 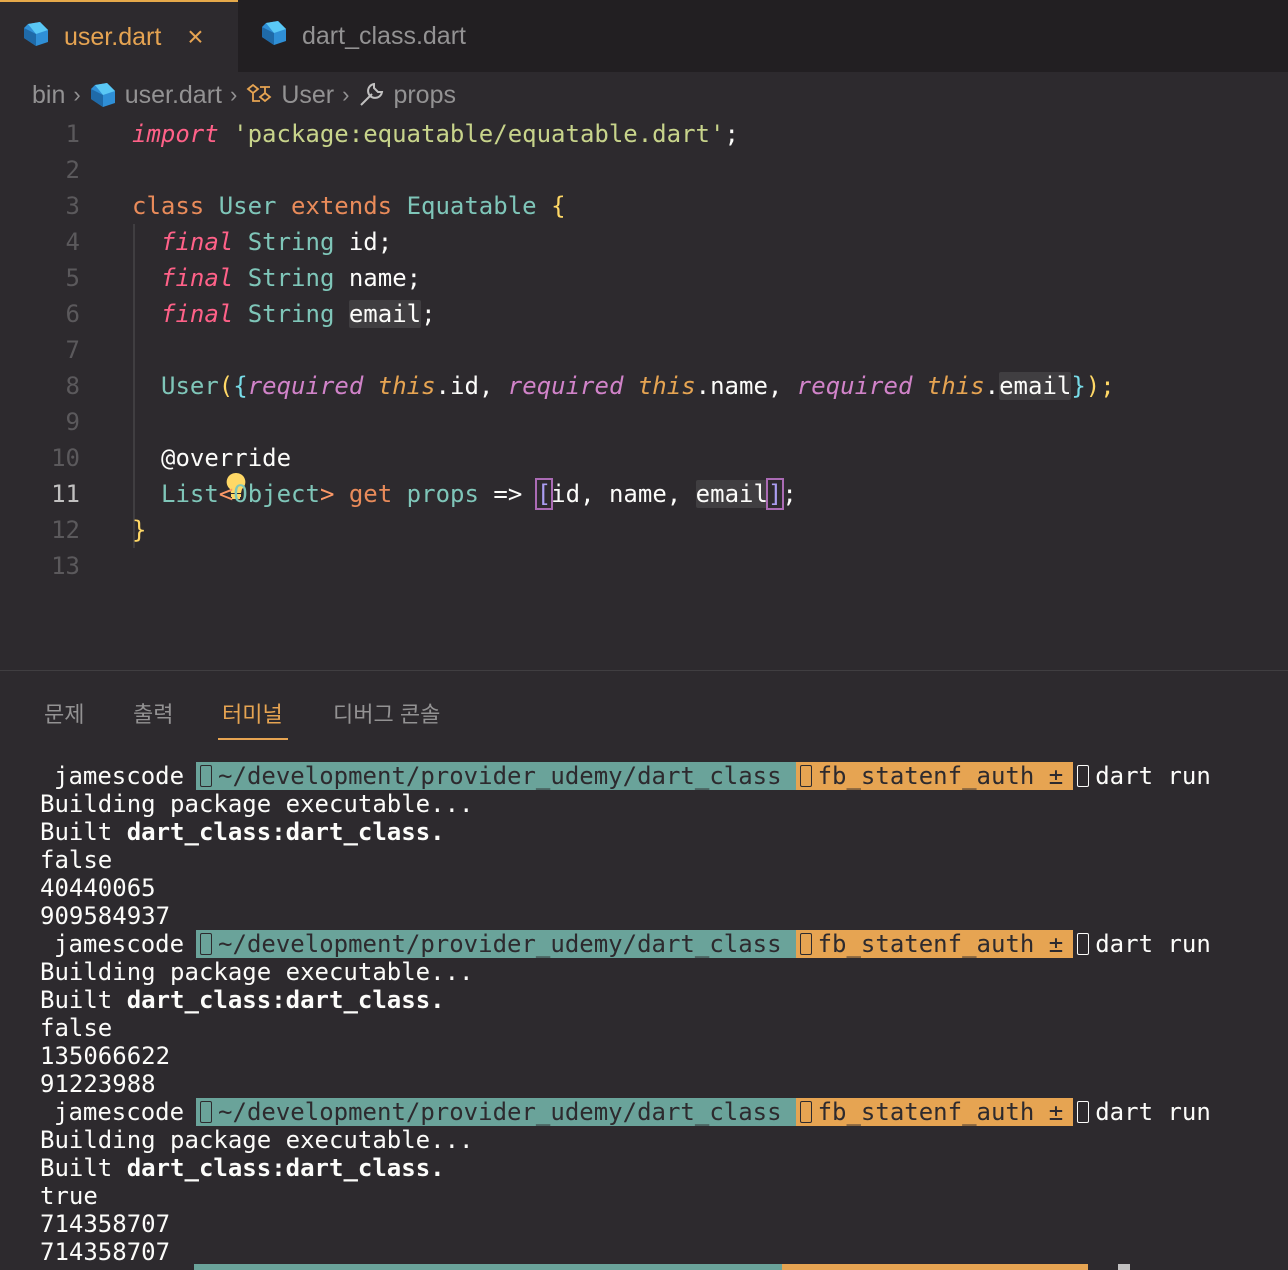 I want to click on folder-glyph-icon, so click(x=206, y=776).